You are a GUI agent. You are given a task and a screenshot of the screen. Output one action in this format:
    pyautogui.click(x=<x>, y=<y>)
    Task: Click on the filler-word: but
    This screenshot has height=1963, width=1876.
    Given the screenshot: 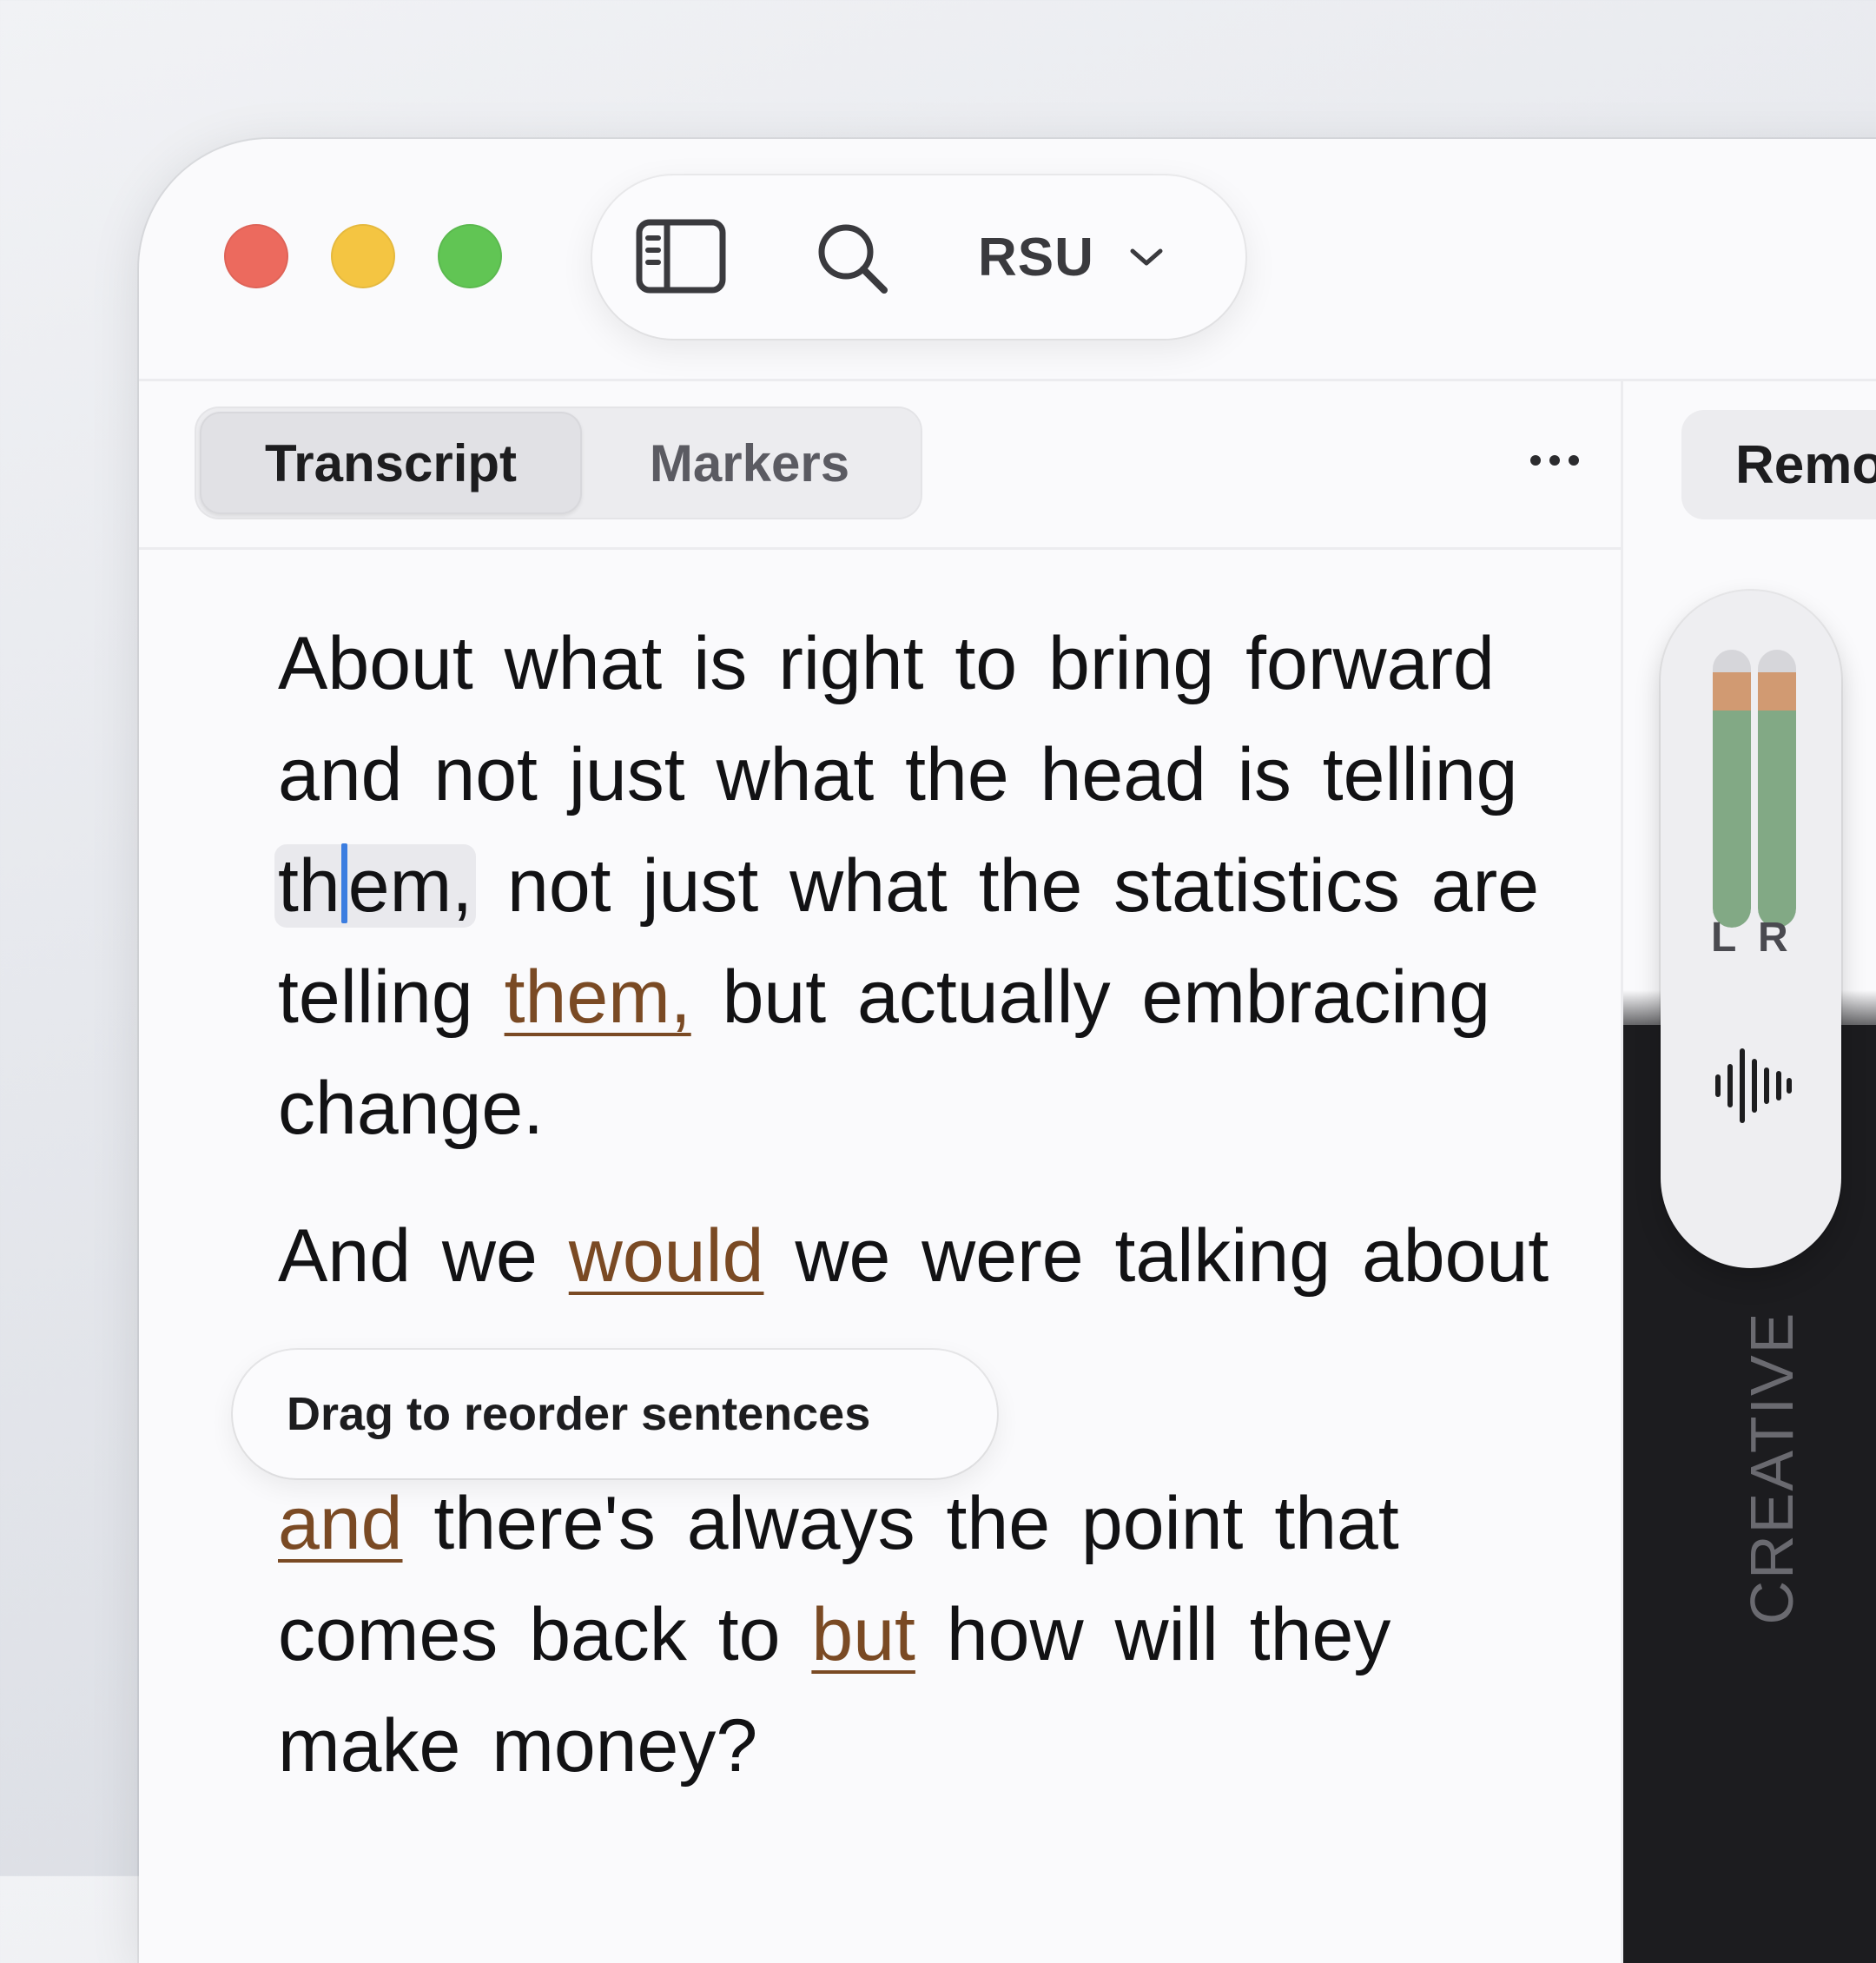 What is the action you would take?
    pyautogui.click(x=863, y=1634)
    